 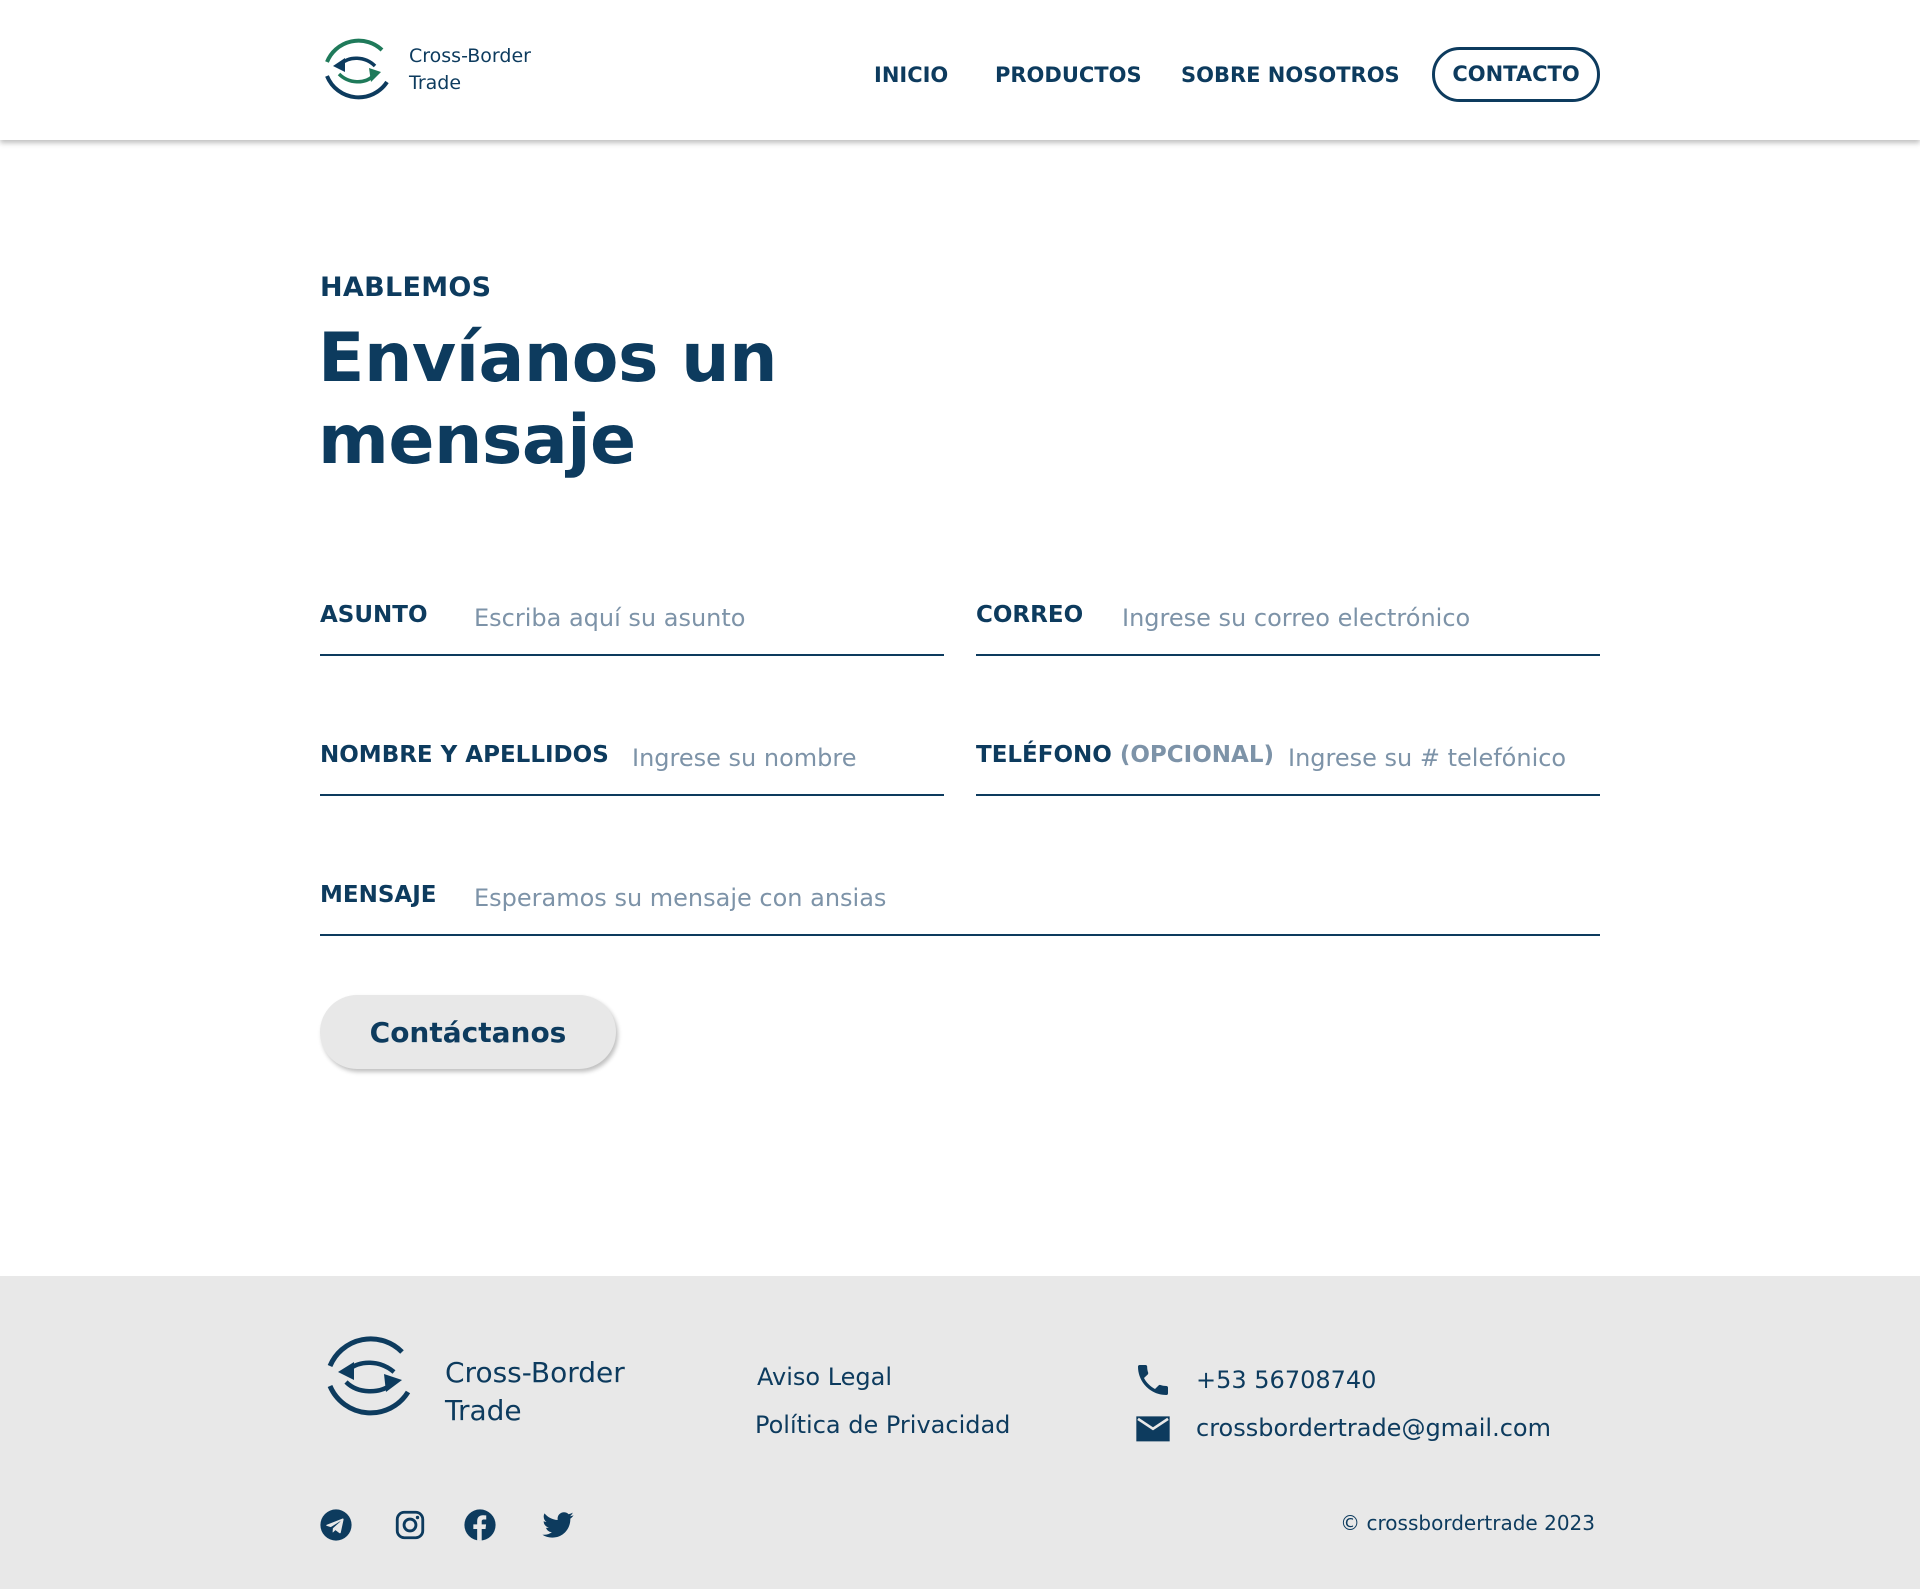 What do you see at coordinates (824, 1377) in the screenshot?
I see `aviso-legal-link: Aviso Legal` at bounding box center [824, 1377].